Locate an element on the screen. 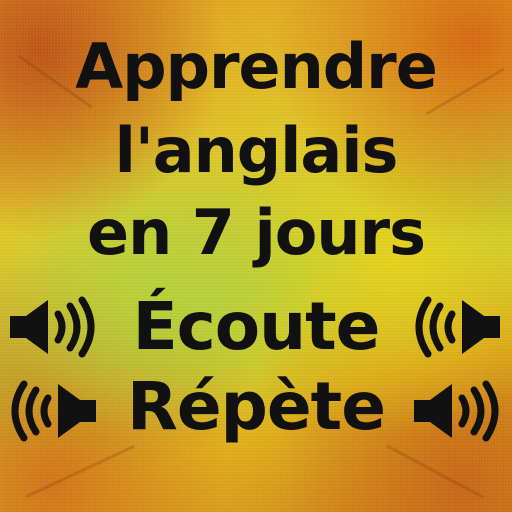  title-line-2: l'anglais is located at coordinates (256, 150).